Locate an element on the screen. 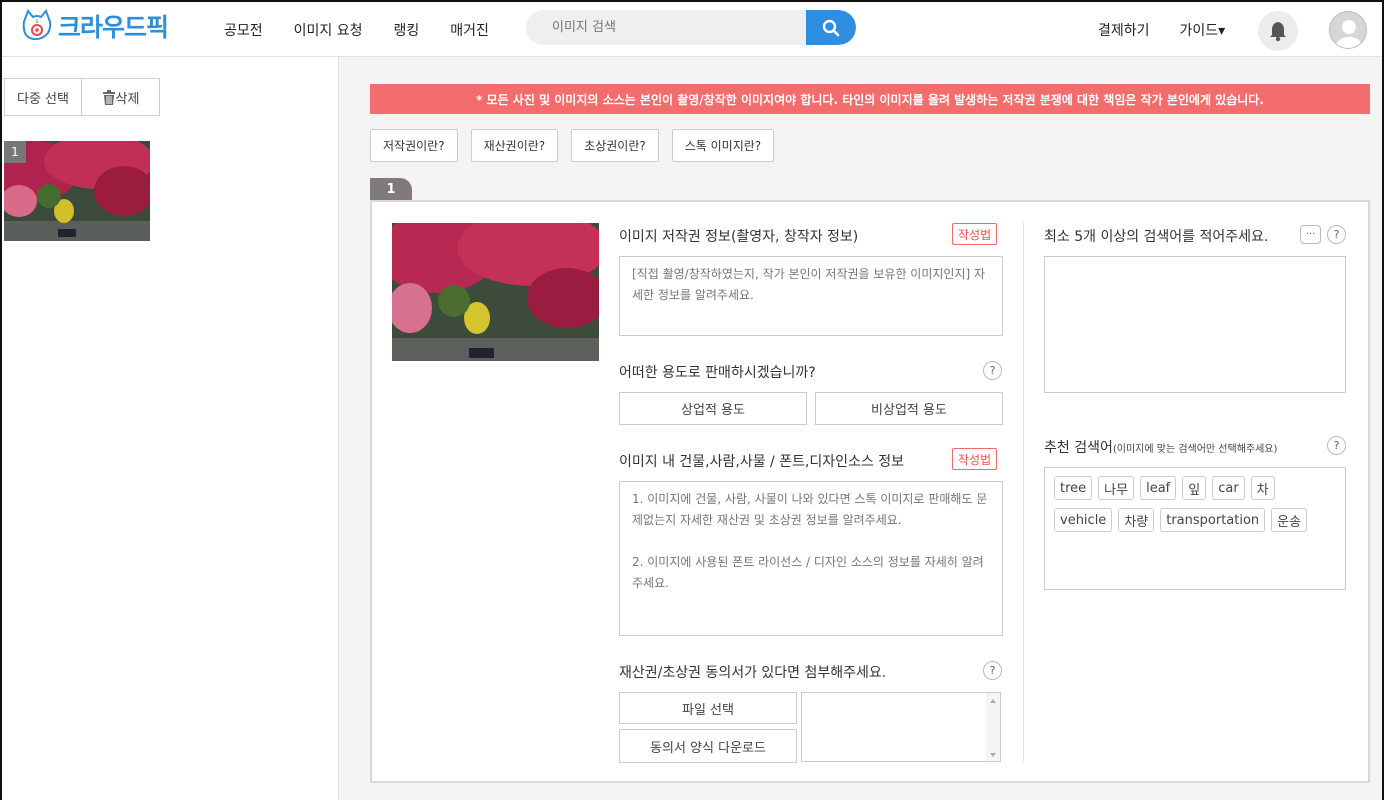 This screenshot has height=800, width=1384. avatar is located at coordinates (1348, 30).